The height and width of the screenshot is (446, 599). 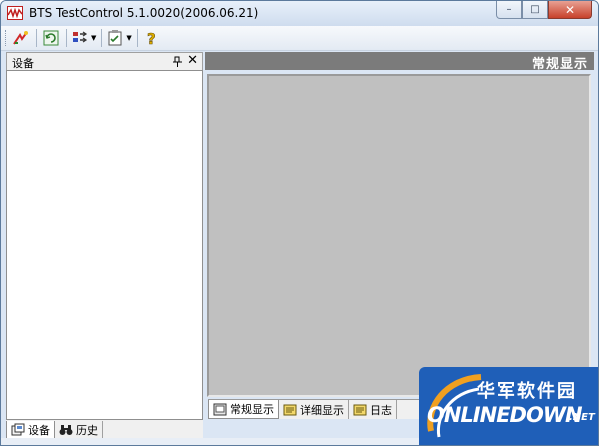 I want to click on display-icon, so click(x=220, y=409).